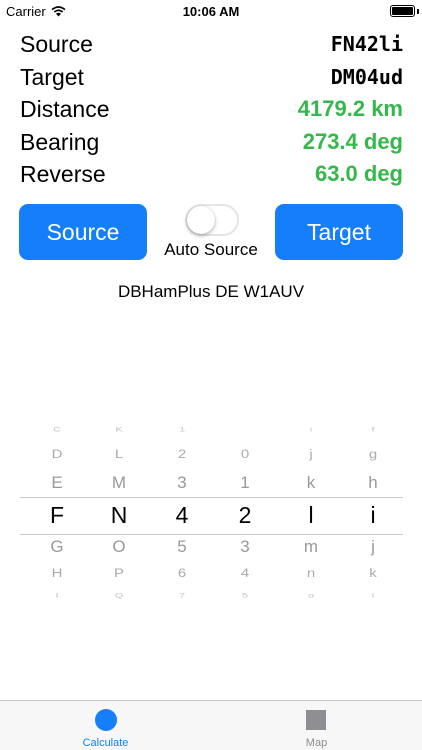 This screenshot has height=750, width=422. What do you see at coordinates (57, 546) in the screenshot?
I see `picker-value: G` at bounding box center [57, 546].